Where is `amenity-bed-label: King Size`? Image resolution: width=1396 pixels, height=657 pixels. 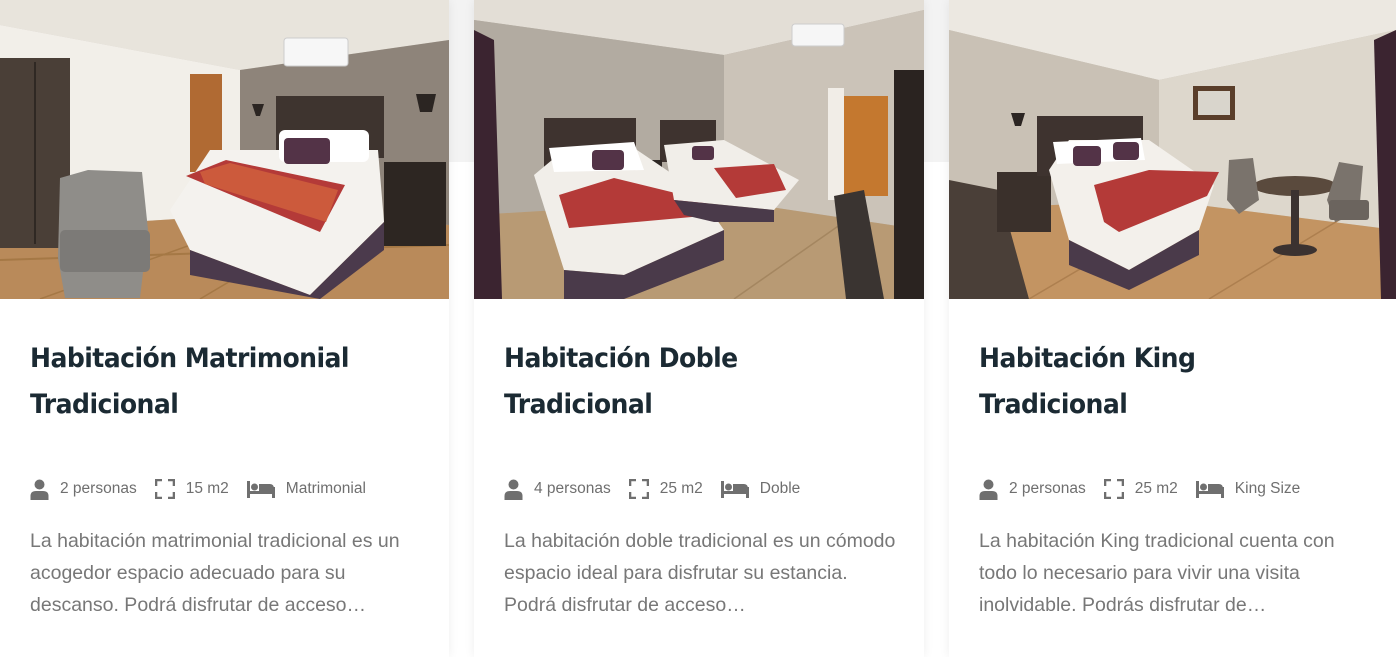
amenity-bed-label: King Size is located at coordinates (1267, 488).